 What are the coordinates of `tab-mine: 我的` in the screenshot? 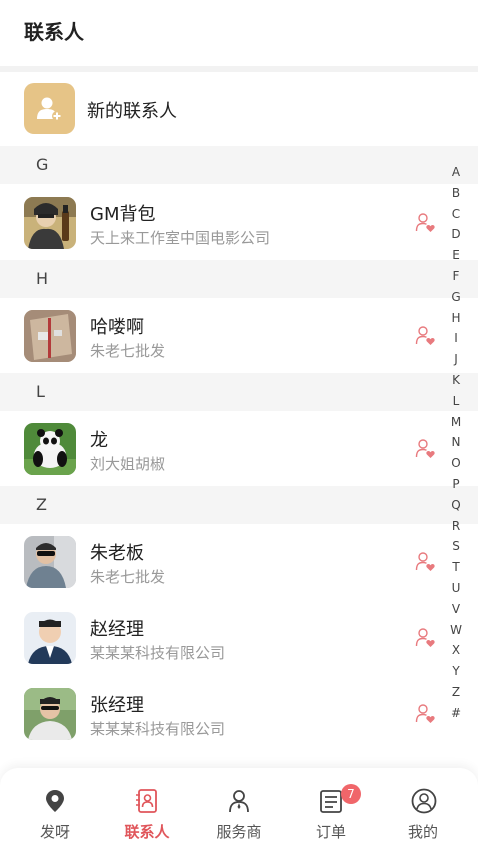 It's located at (423, 809).